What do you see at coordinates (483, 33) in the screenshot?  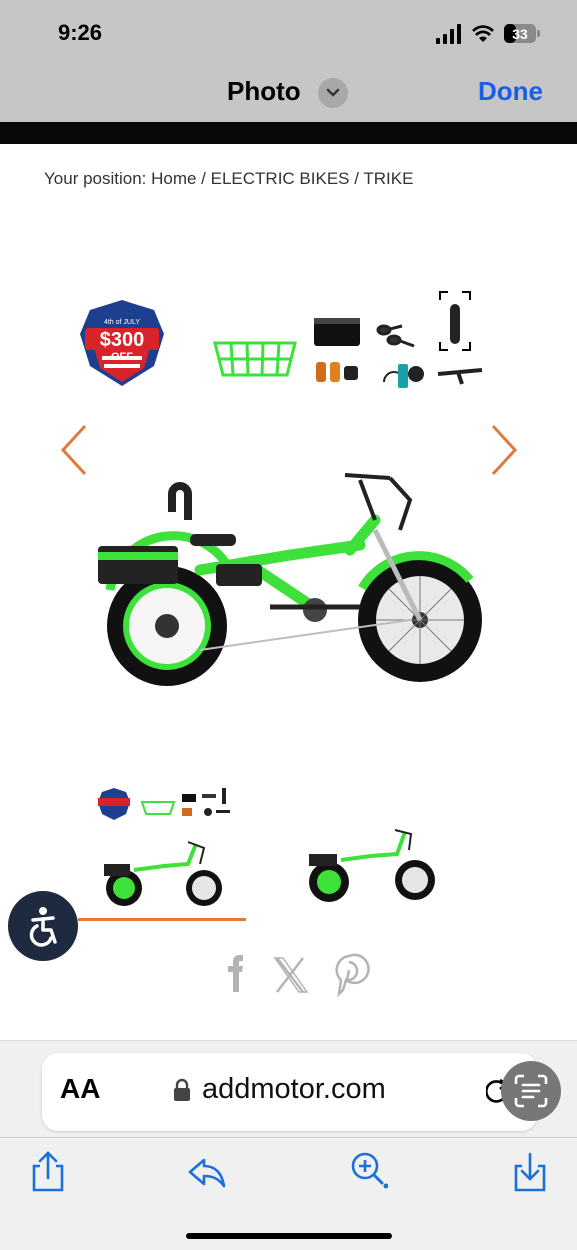 I see `wifi-icon` at bounding box center [483, 33].